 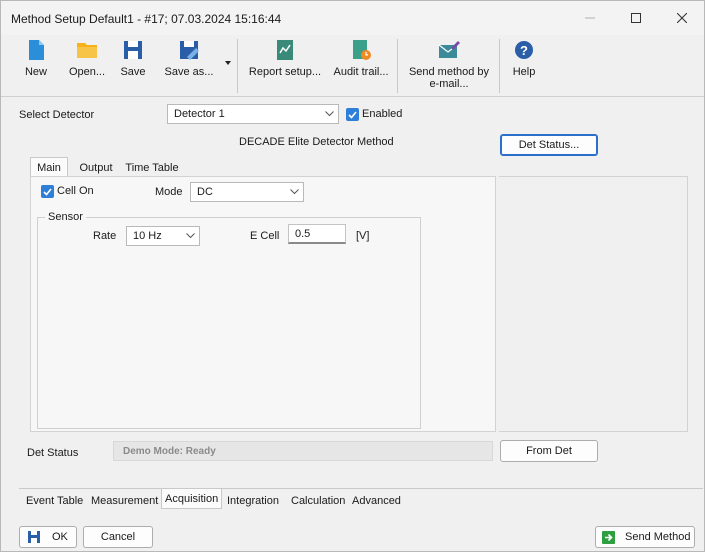 I want to click on mode-select: DC, so click(x=247, y=192).